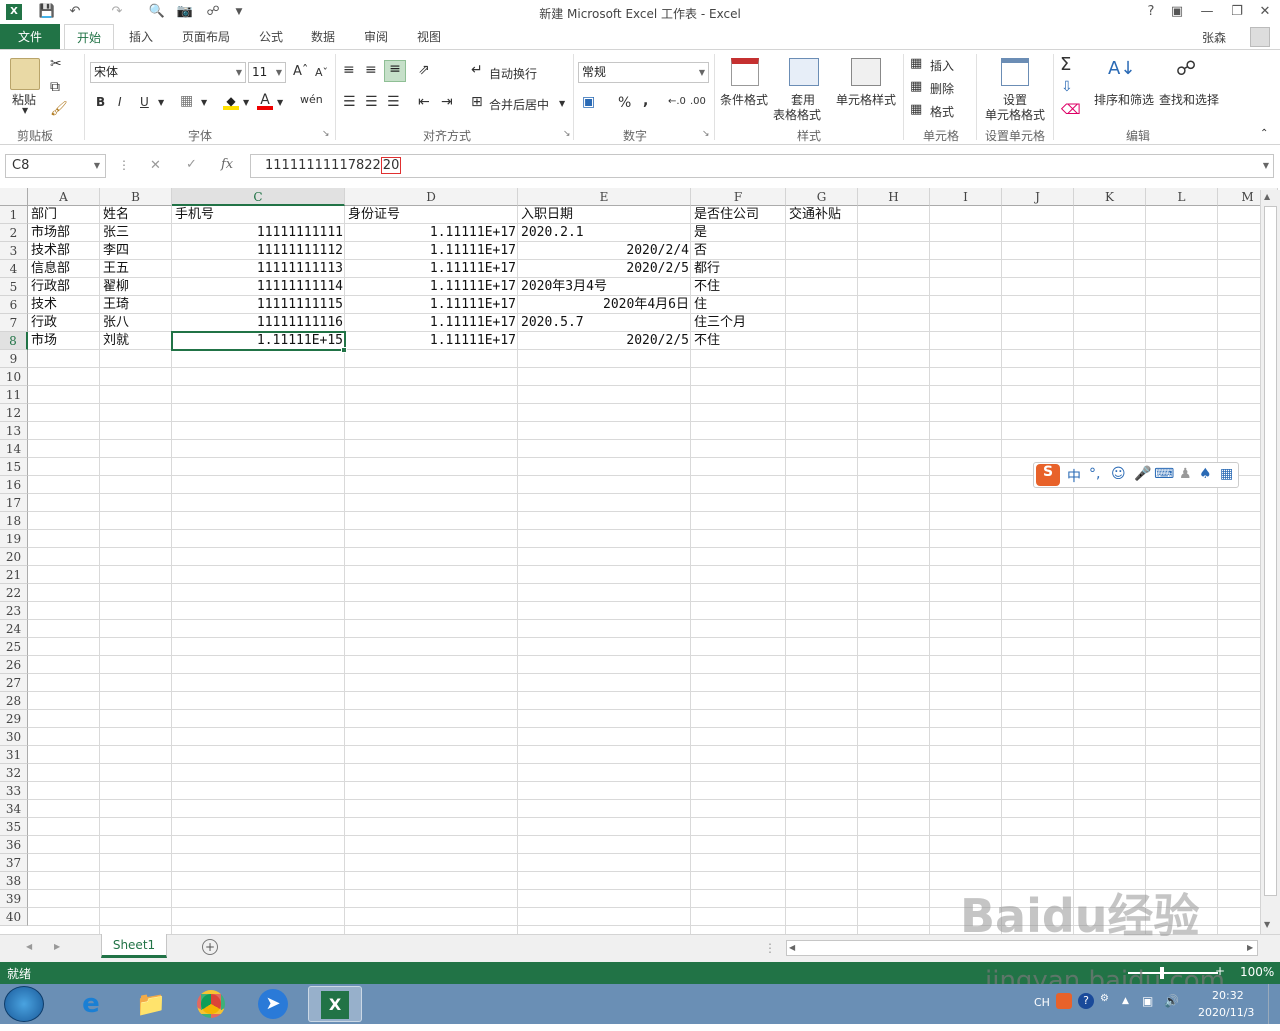 The image size is (1280, 1031). What do you see at coordinates (349, 70) in the screenshot?
I see `align-top-icon: ≡` at bounding box center [349, 70].